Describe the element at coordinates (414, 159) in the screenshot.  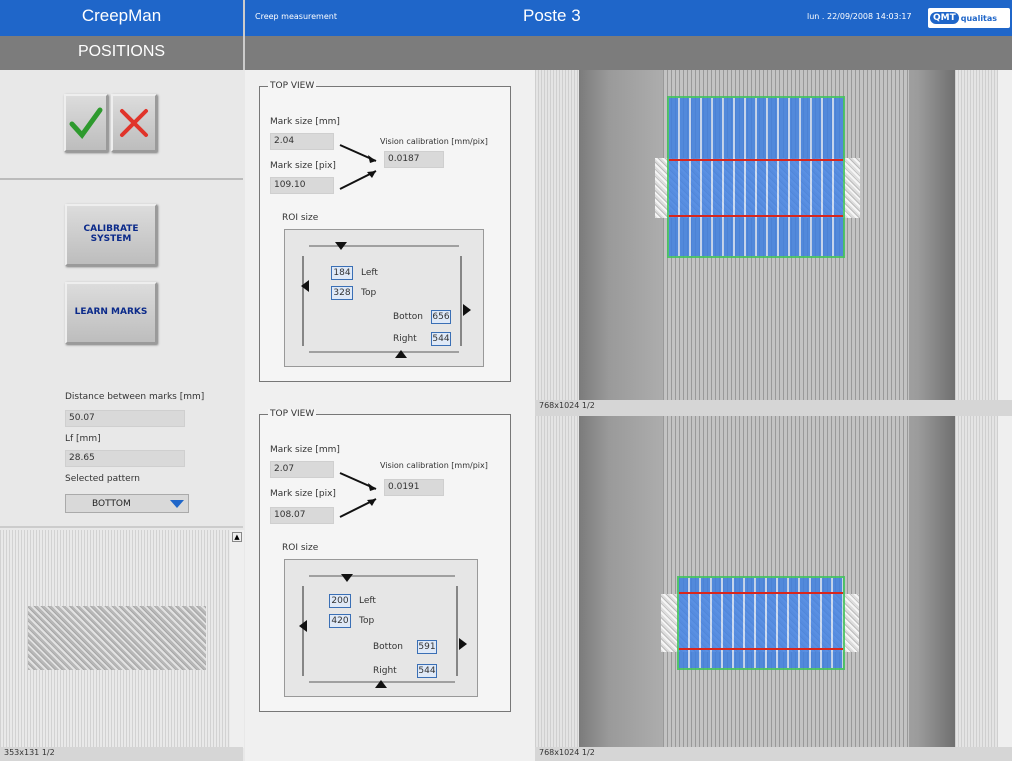
I see `calibration-field: 0.0187` at that location.